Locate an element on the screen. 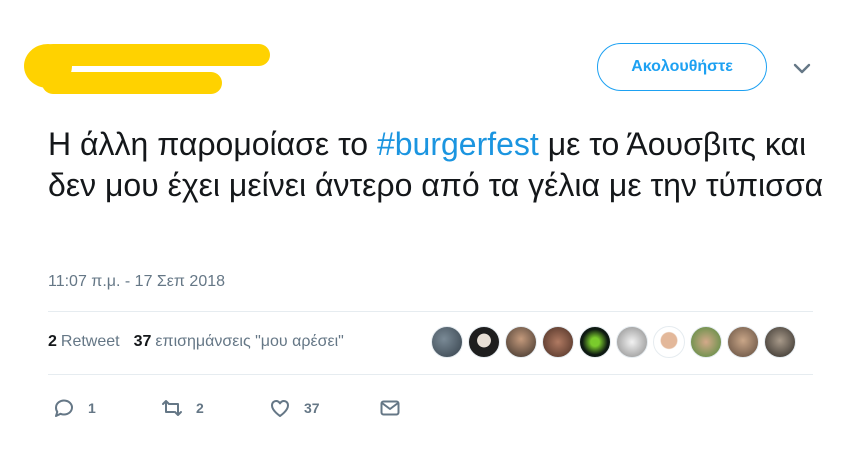 This screenshot has width=860, height=450. direct-message-button is located at coordinates (390, 408).